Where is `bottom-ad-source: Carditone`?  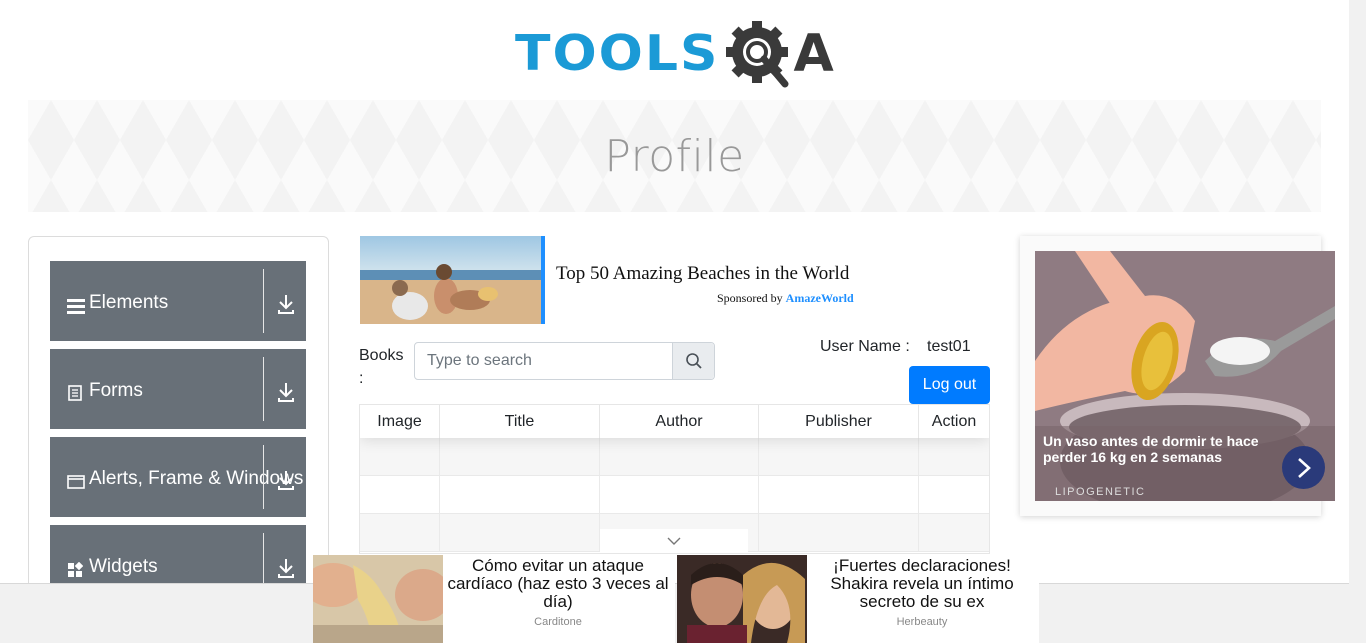
bottom-ad-source: Carditone is located at coordinates (558, 622).